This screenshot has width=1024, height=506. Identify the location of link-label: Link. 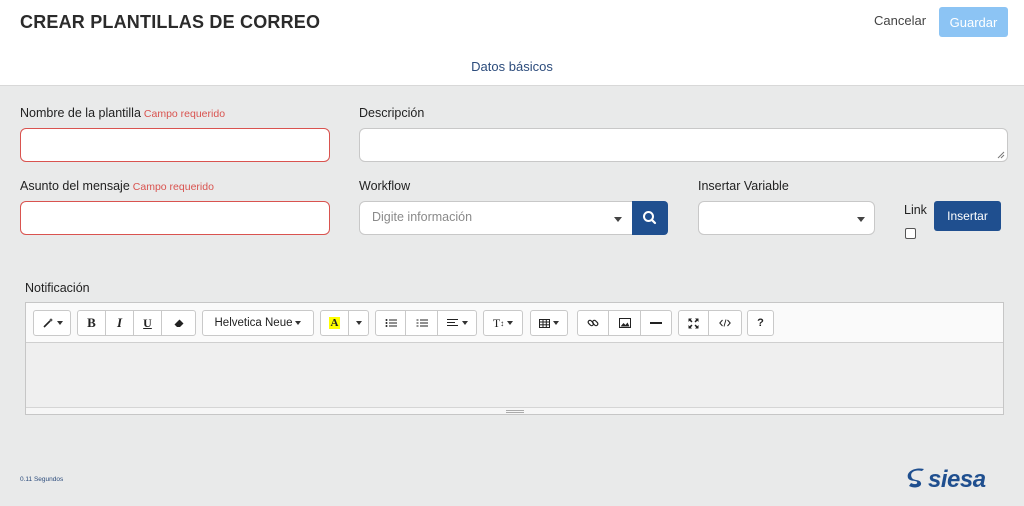
(915, 210).